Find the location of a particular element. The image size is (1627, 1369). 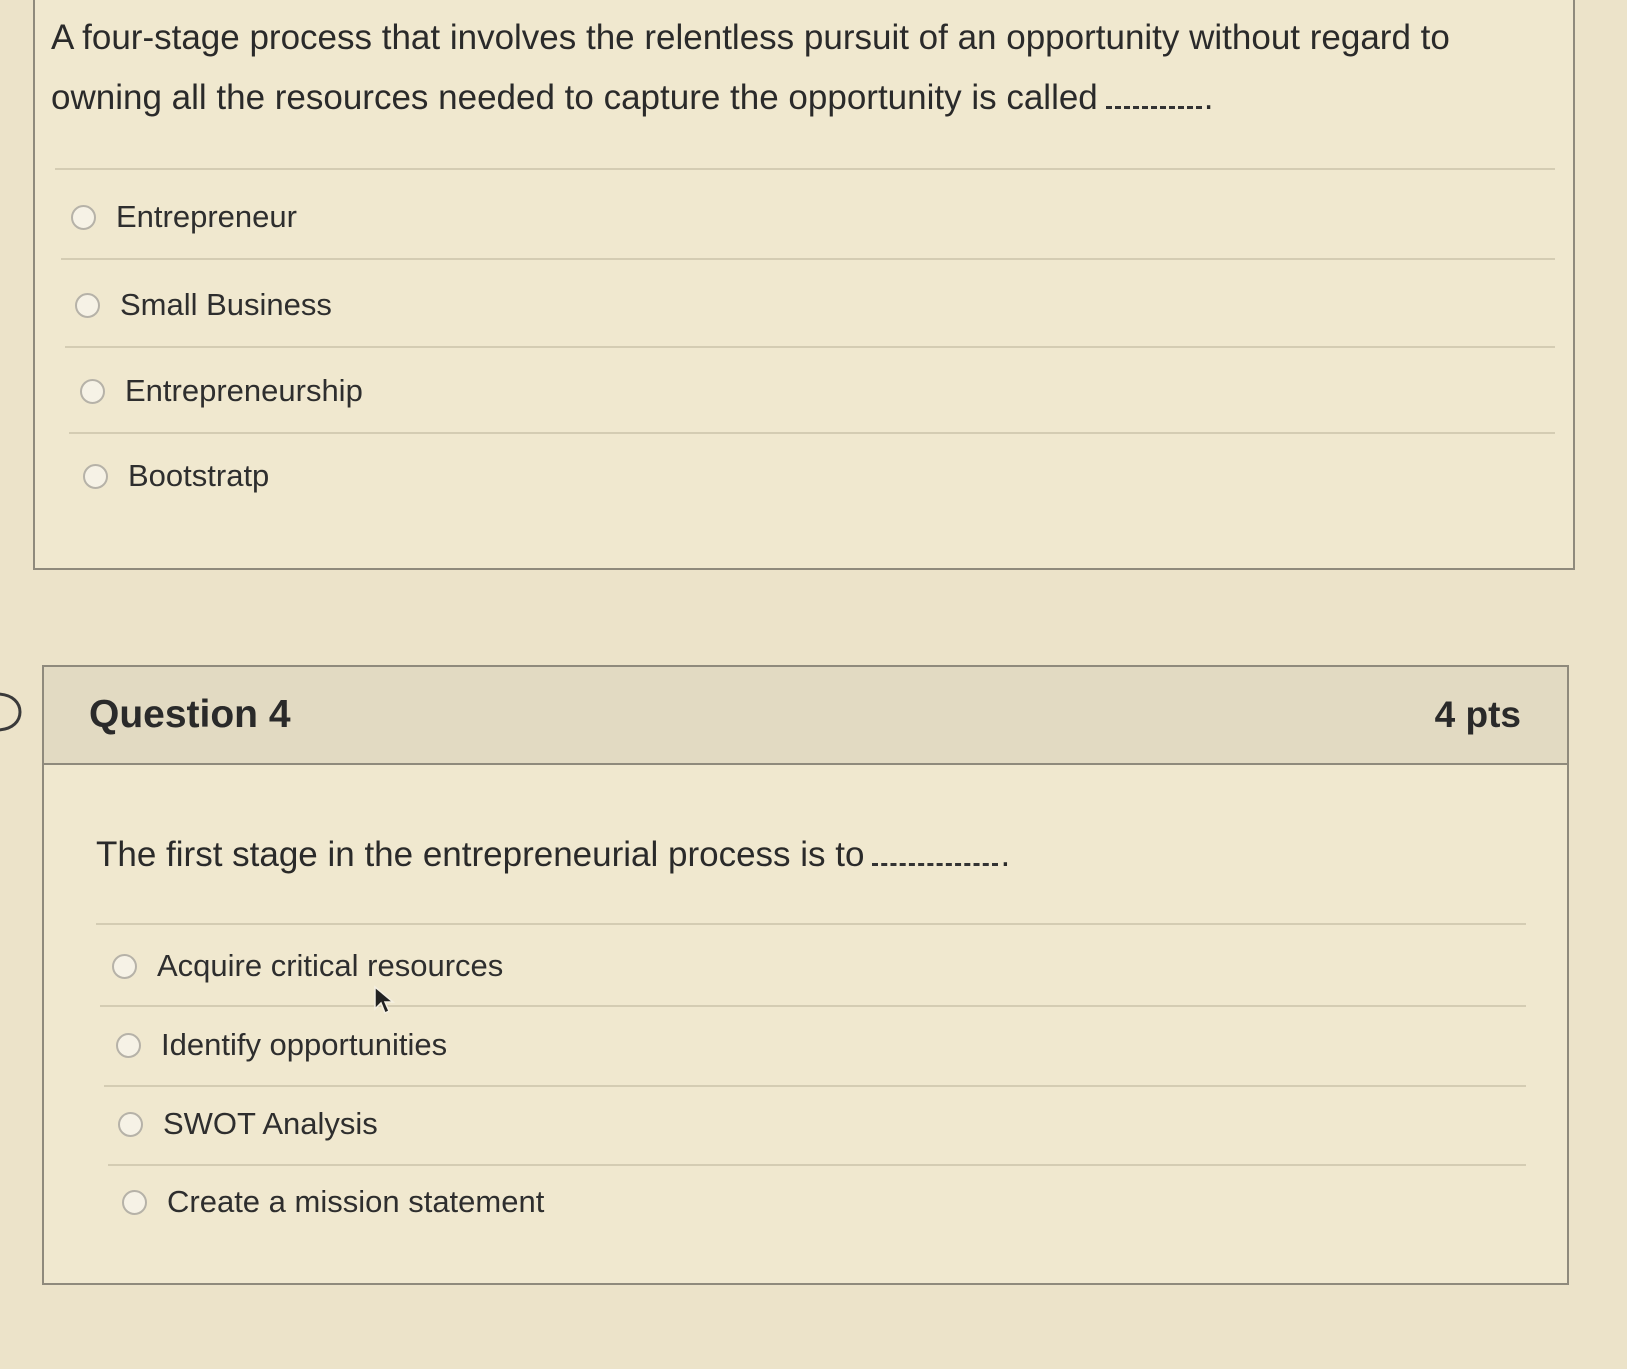

answer-label: SWOT Analysis is located at coordinates (270, 1123).